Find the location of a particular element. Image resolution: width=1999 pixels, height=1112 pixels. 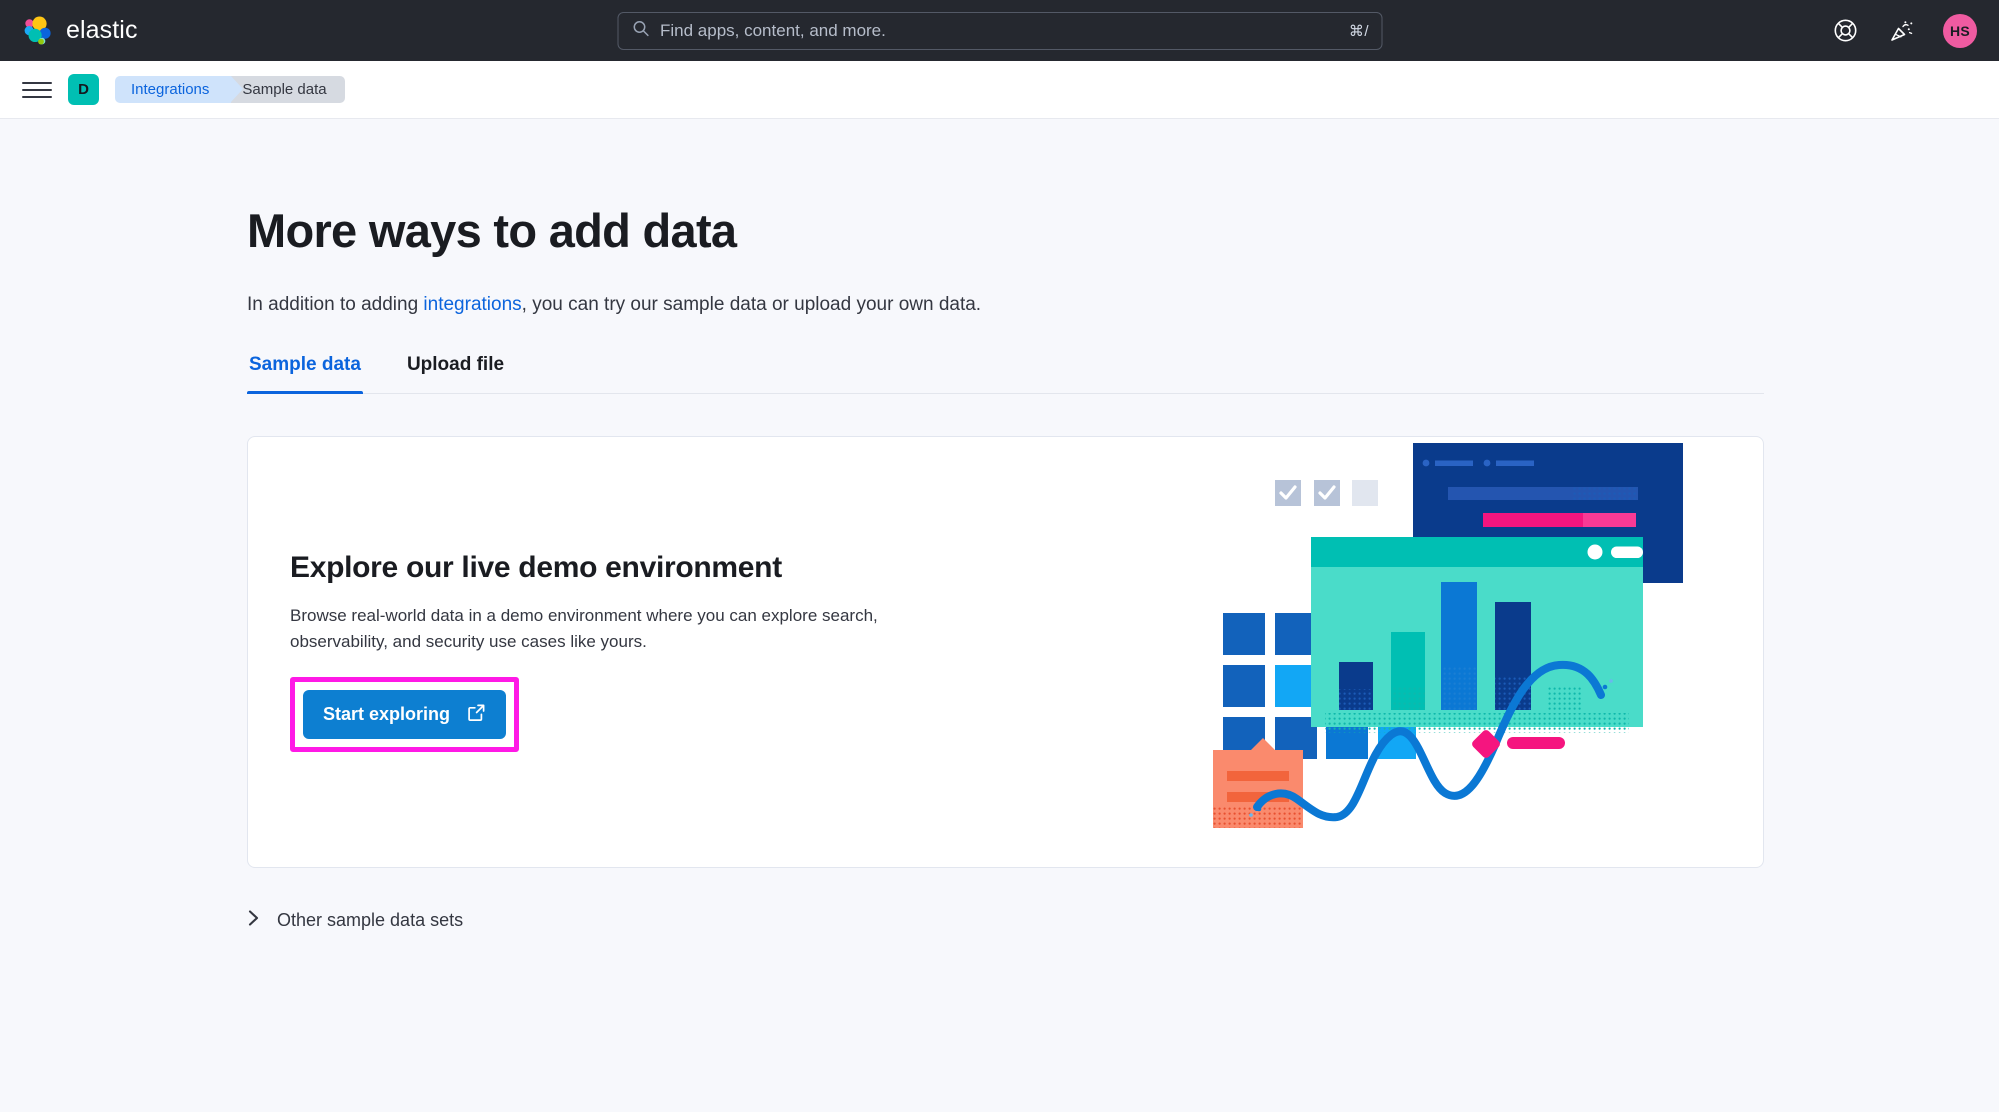

cta-highlight-box: Start exploring is located at coordinates (405, 715).